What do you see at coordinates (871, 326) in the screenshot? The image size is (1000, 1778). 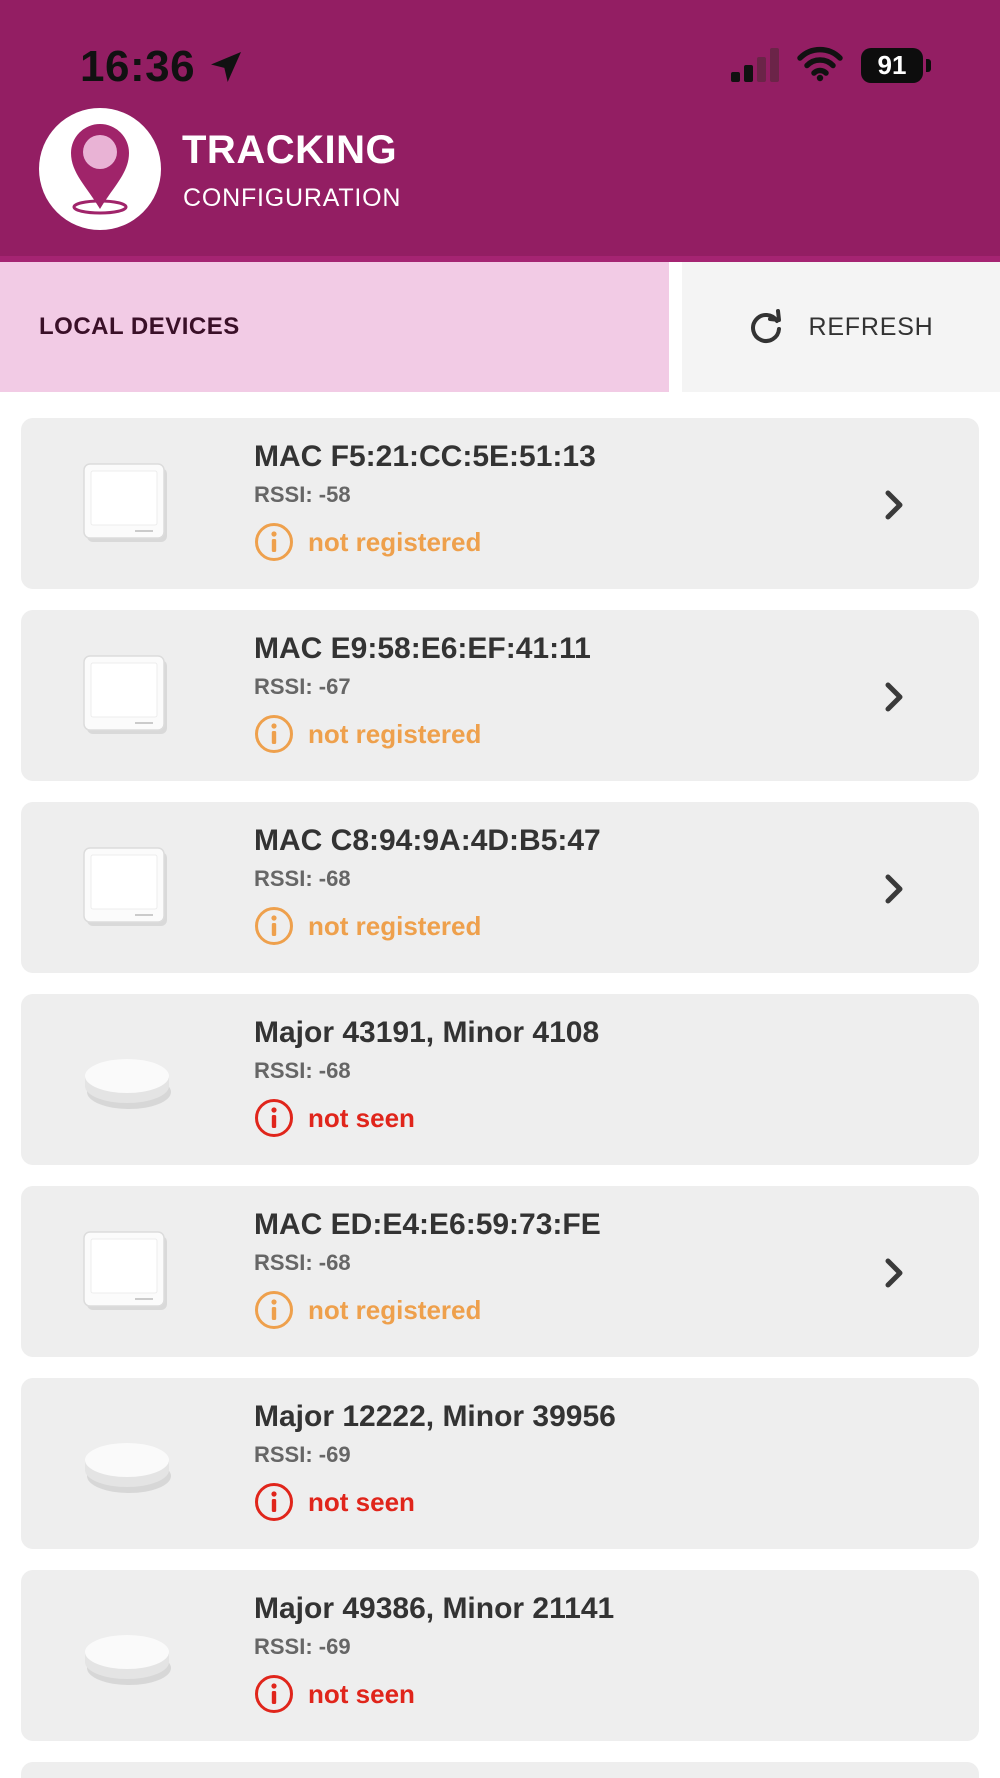 I see `refresh-label: REFRESH` at bounding box center [871, 326].